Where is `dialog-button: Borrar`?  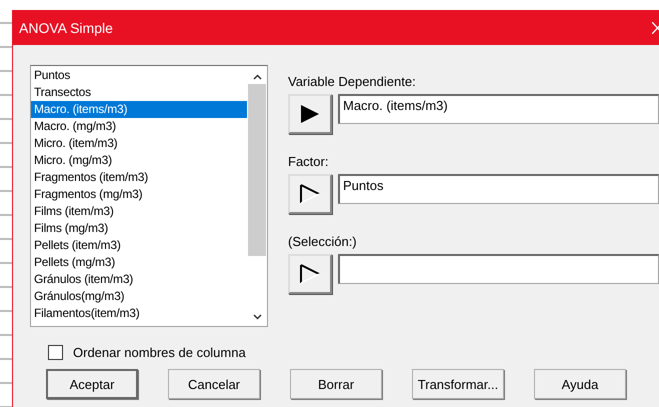
dialog-button: Borrar is located at coordinates (336, 384).